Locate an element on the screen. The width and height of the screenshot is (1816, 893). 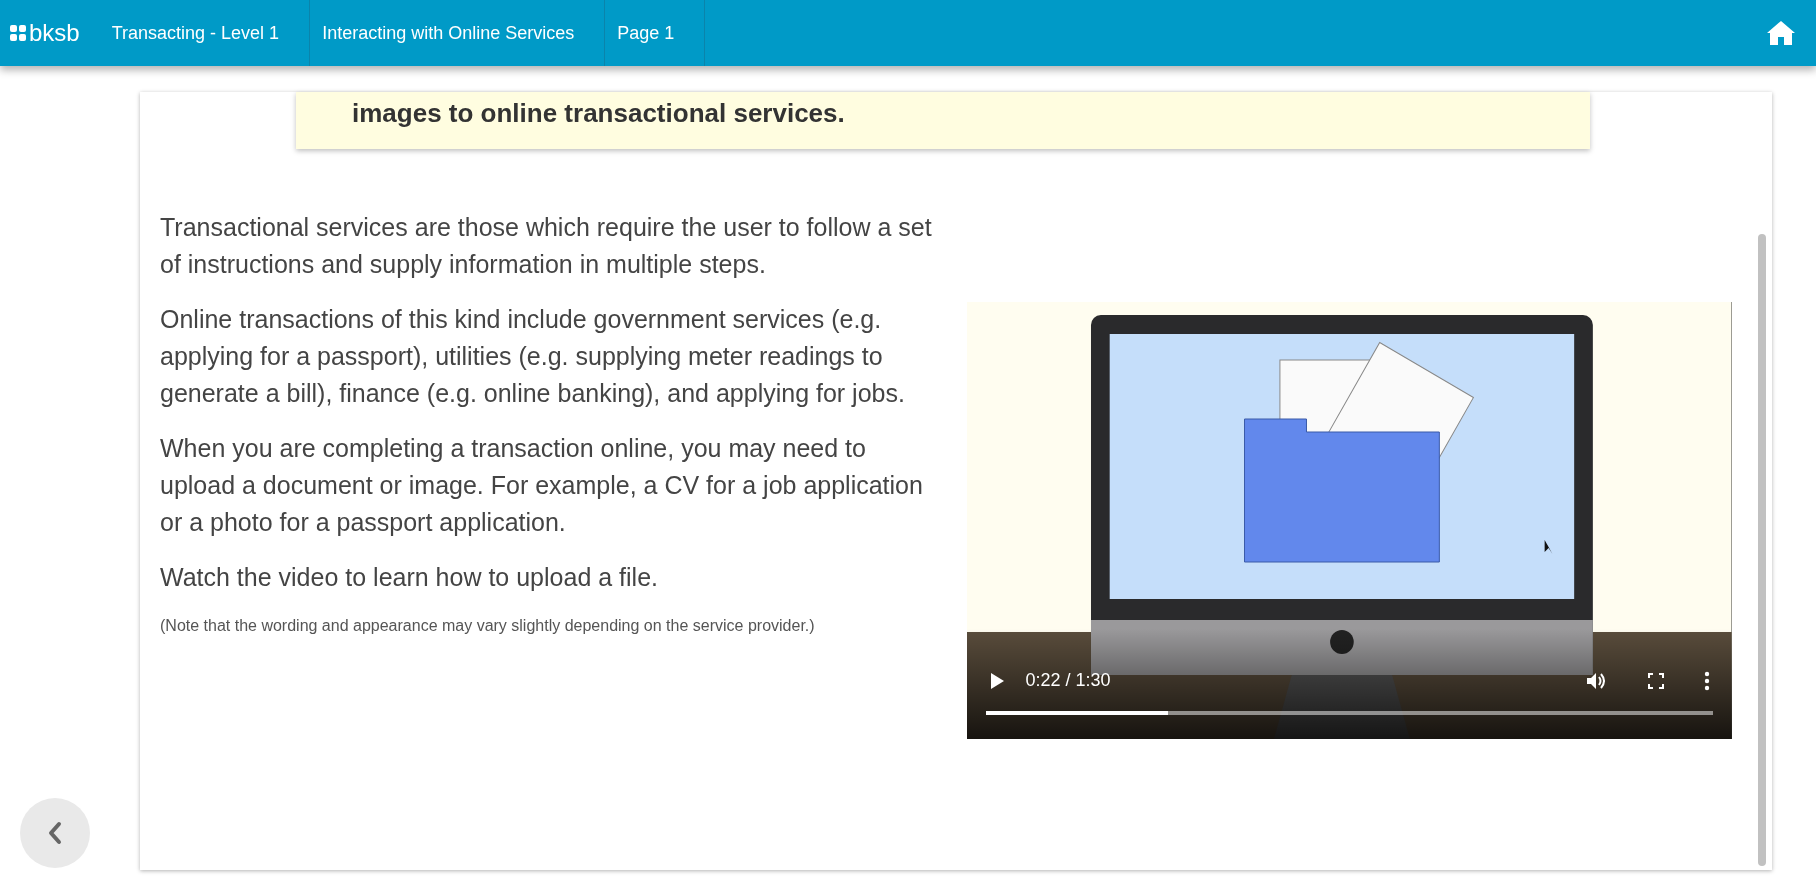
fullscreen-icon is located at coordinates (1656, 680).